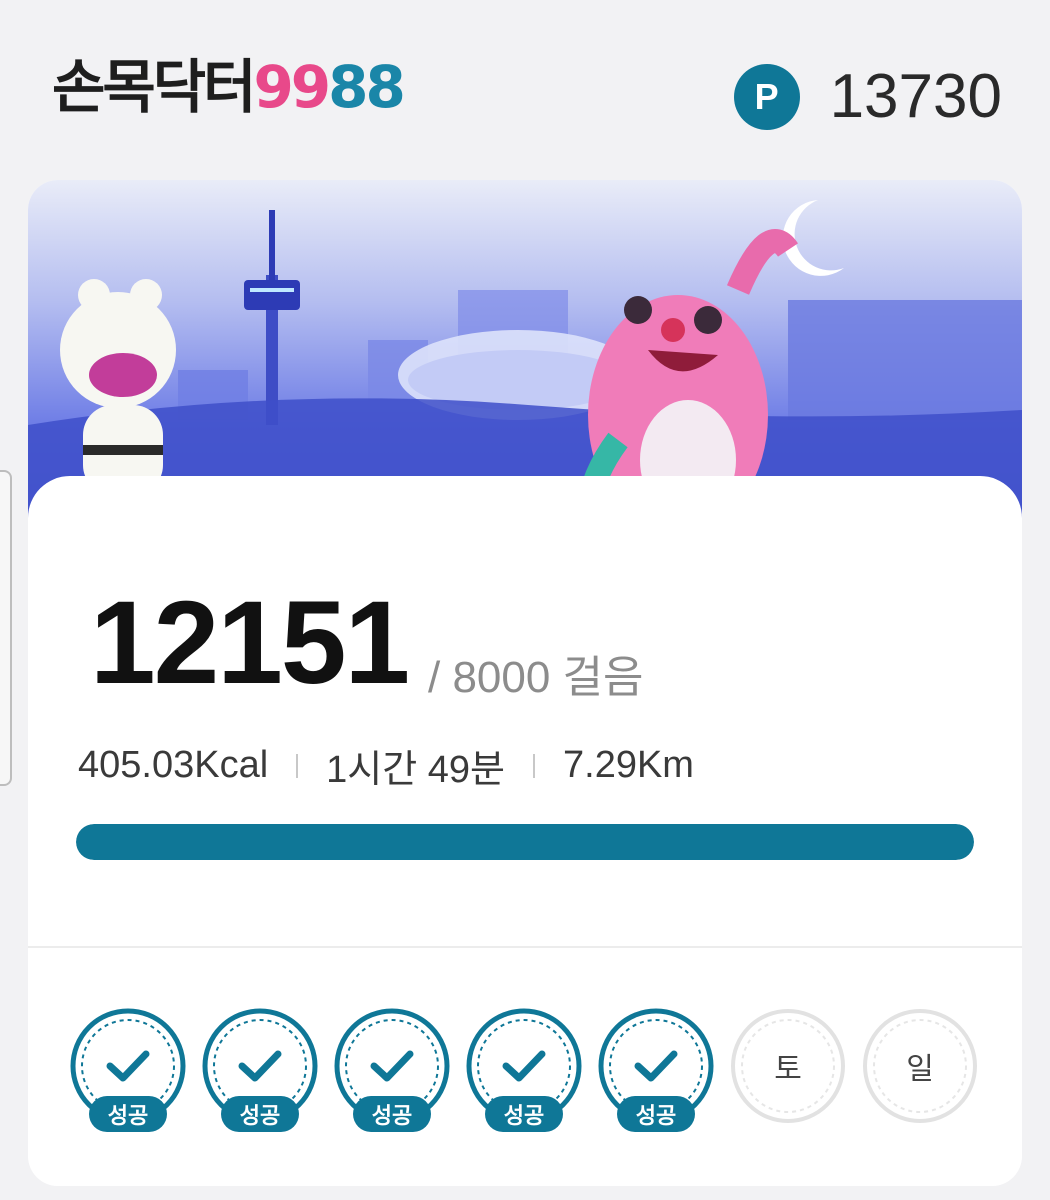 This screenshot has width=1050, height=1200. I want to click on activity-stats: 405.03Kcal 1시간 49분 7.29Km, so click(386, 765).